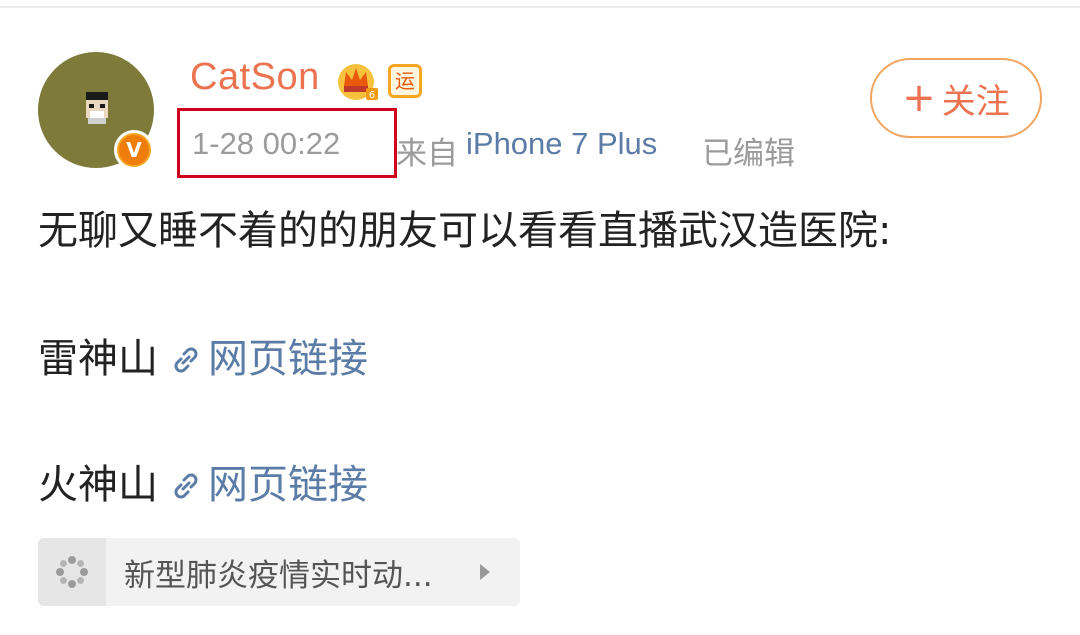 This screenshot has height=635, width=1080. I want to click on follow-button: + 关注, so click(956, 98).